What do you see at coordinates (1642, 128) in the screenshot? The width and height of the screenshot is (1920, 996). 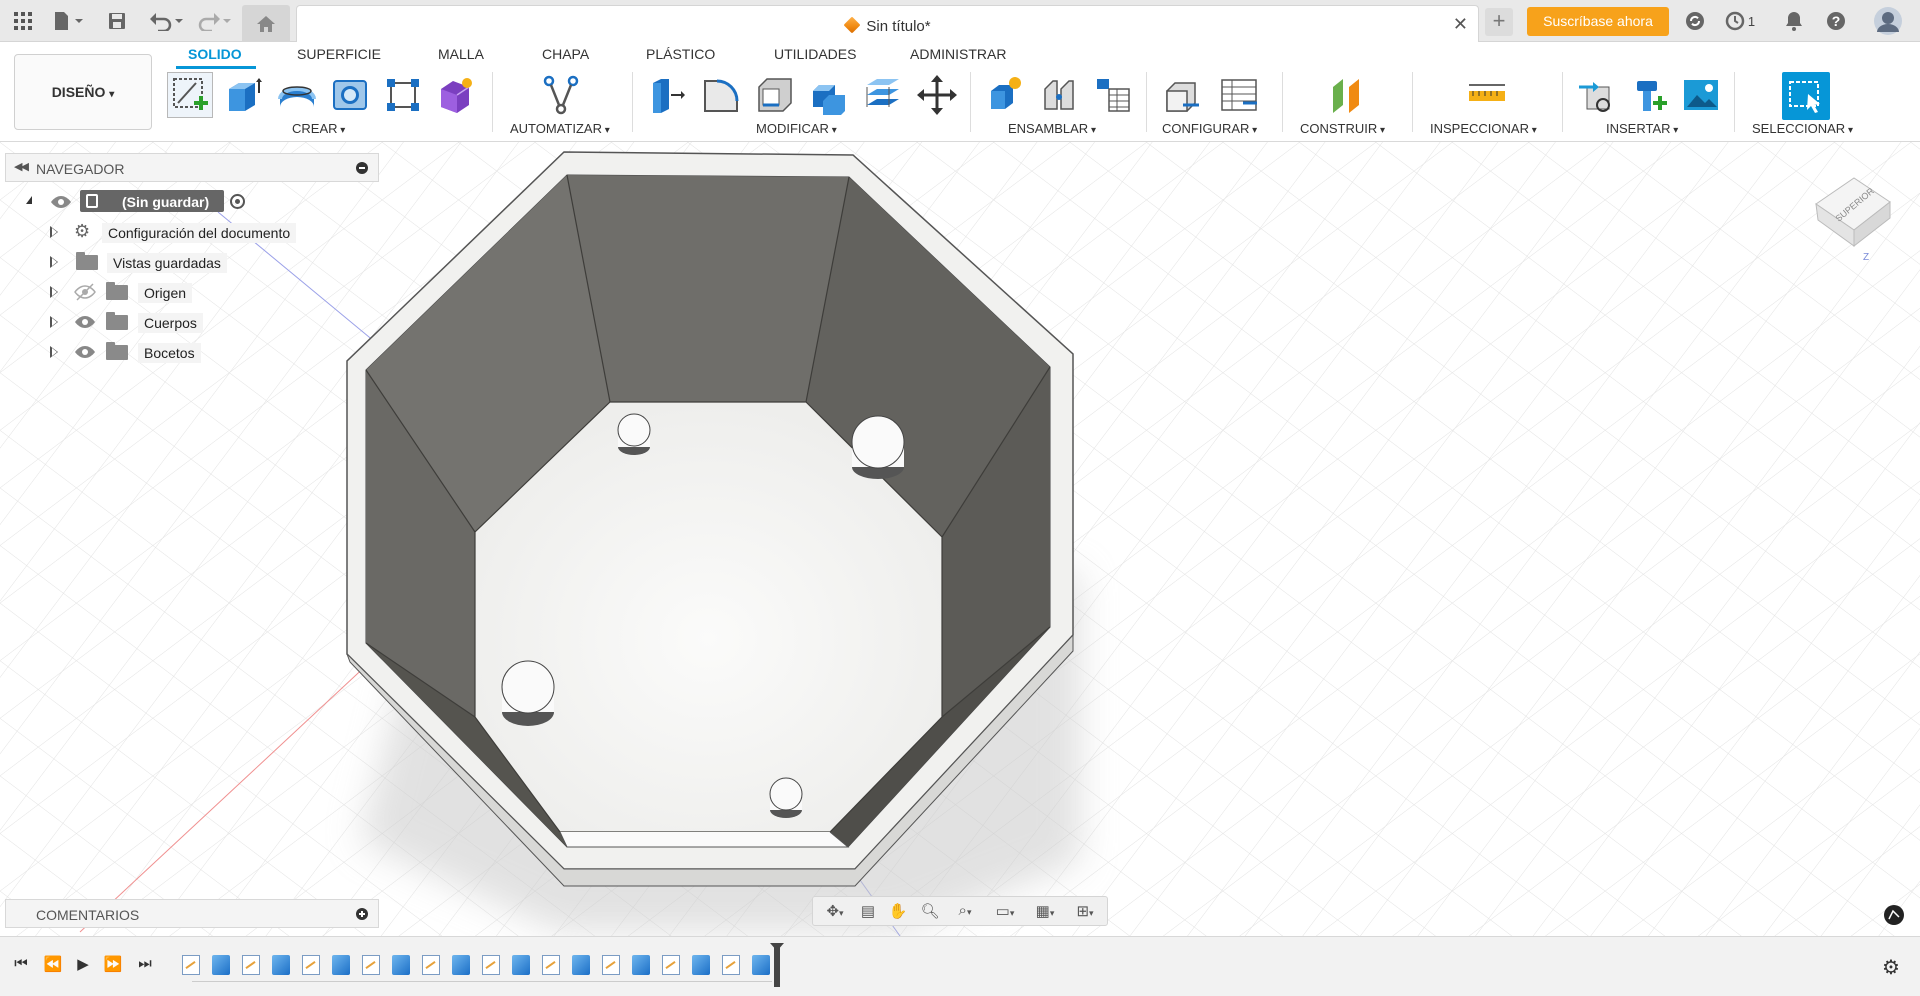 I see `group-insertar: INSERTAR` at bounding box center [1642, 128].